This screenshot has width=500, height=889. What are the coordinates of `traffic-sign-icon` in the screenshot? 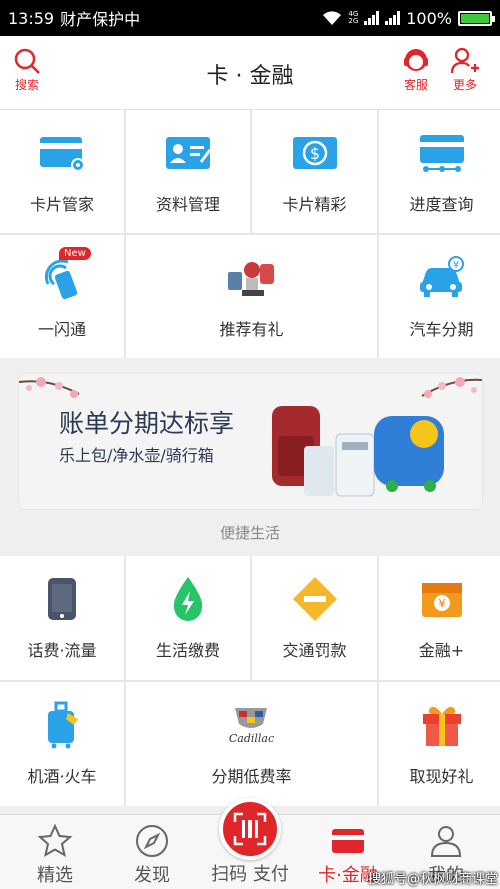 It's located at (315, 599).